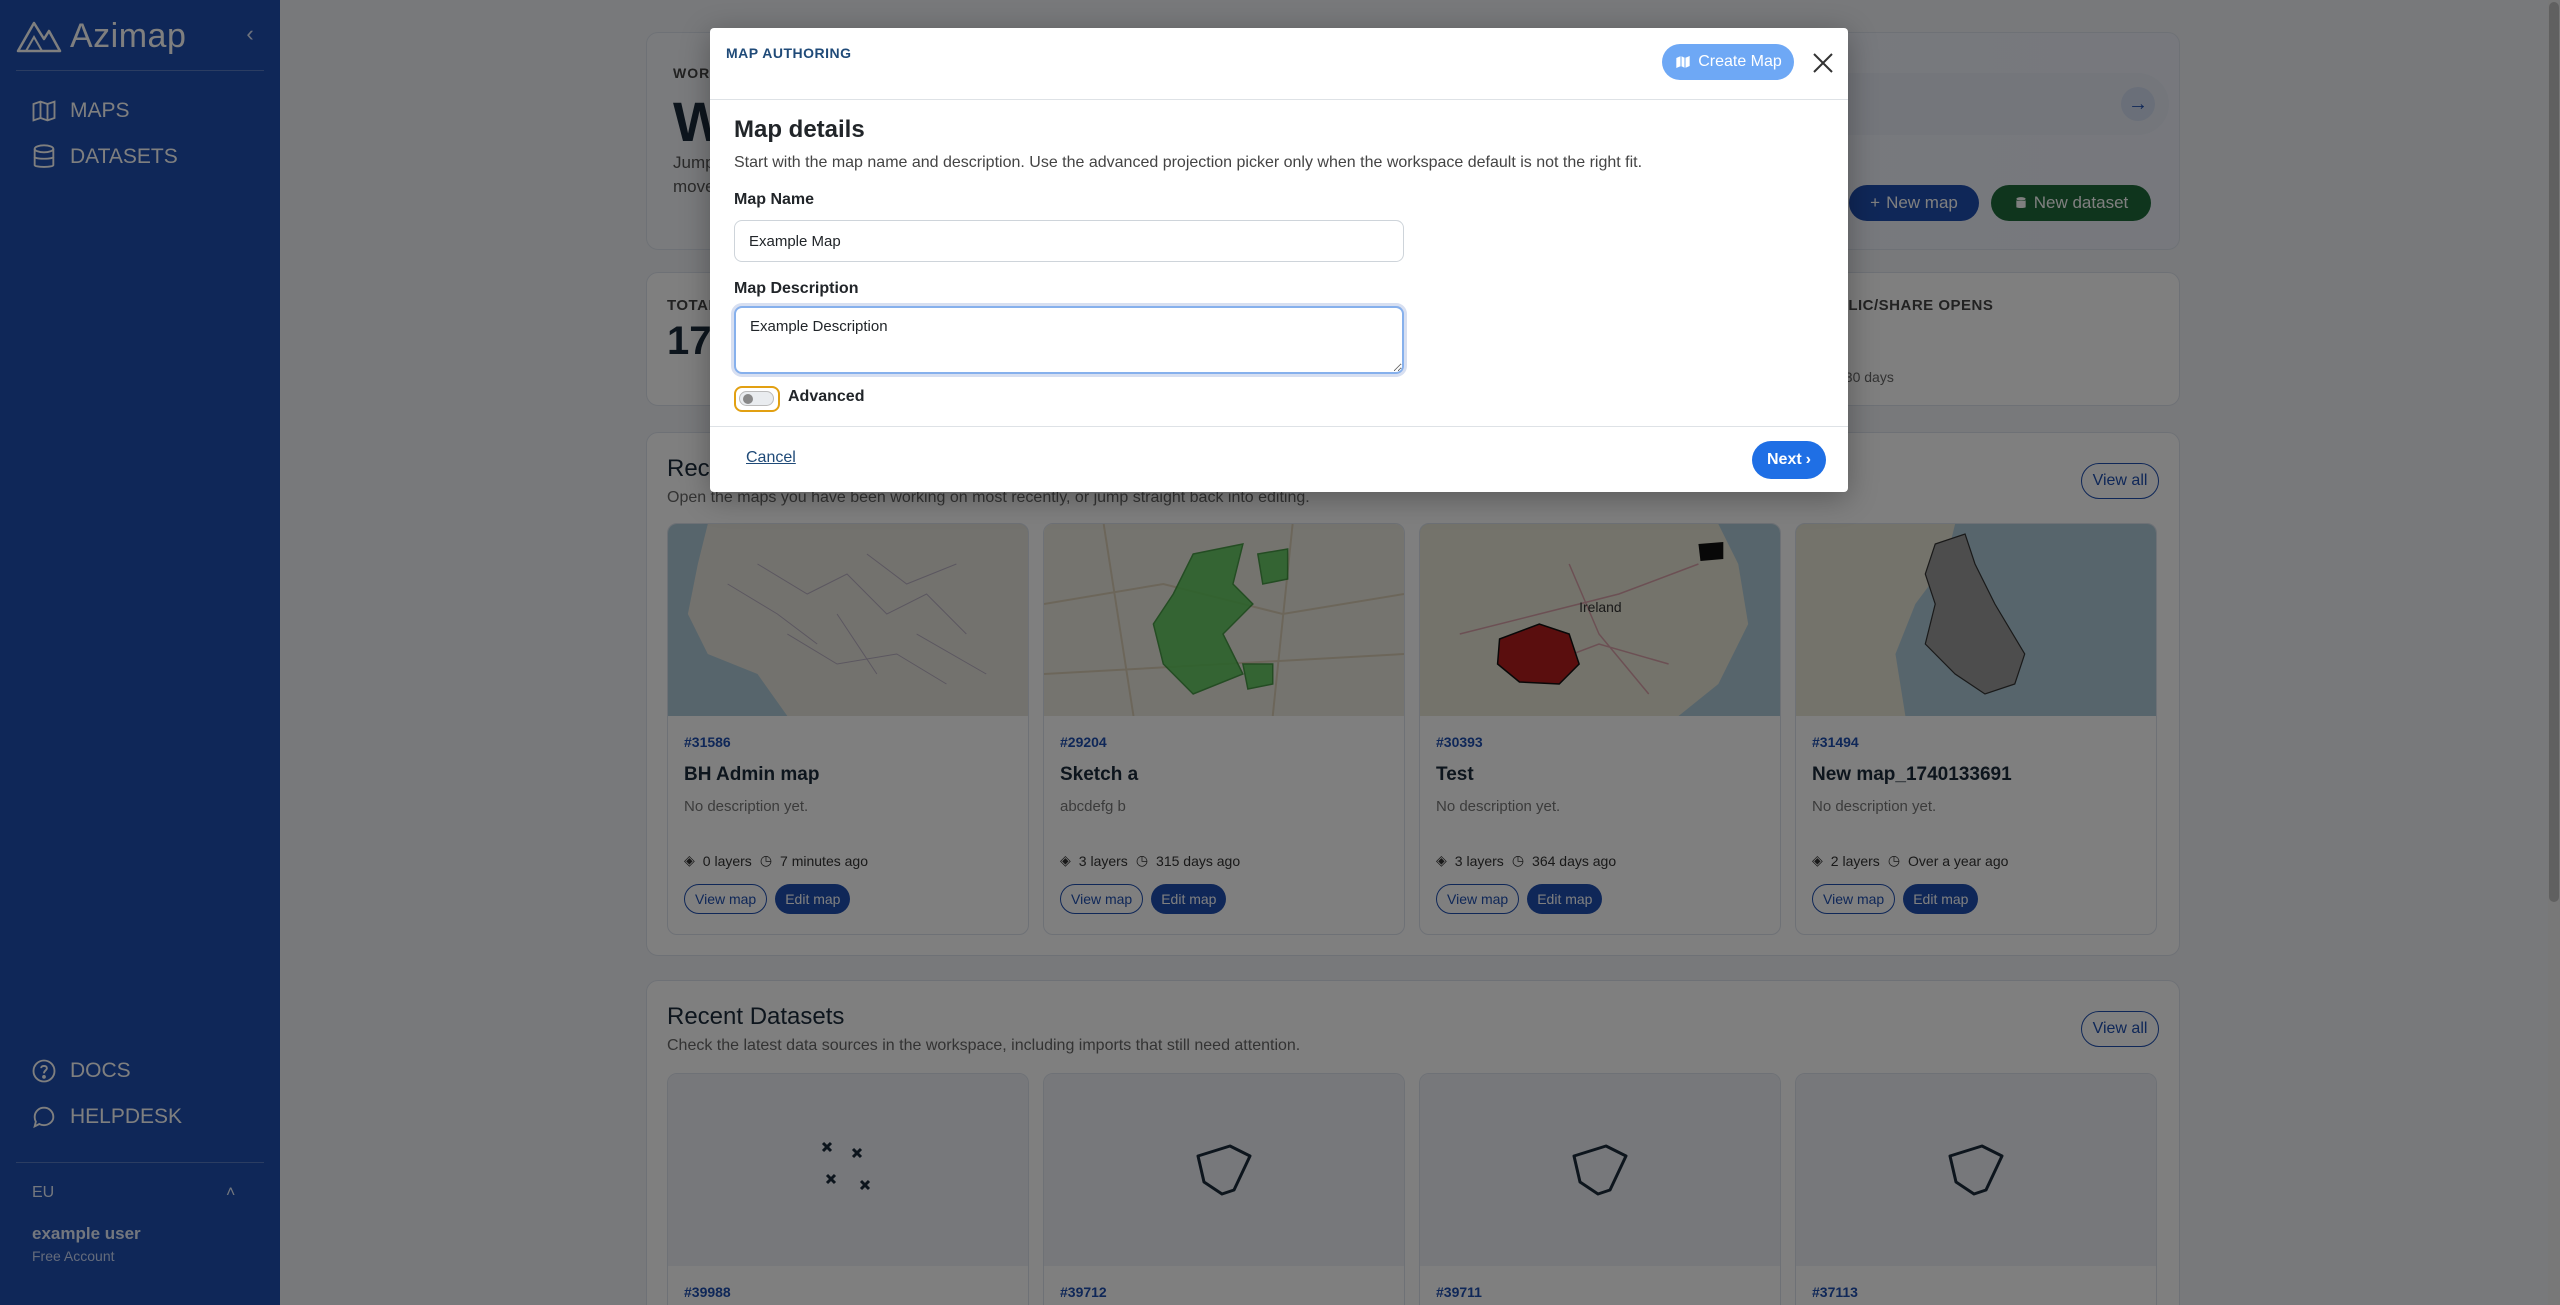 This screenshot has width=2560, height=1305. What do you see at coordinates (1784, 459) in the screenshot?
I see `next-label: Next` at bounding box center [1784, 459].